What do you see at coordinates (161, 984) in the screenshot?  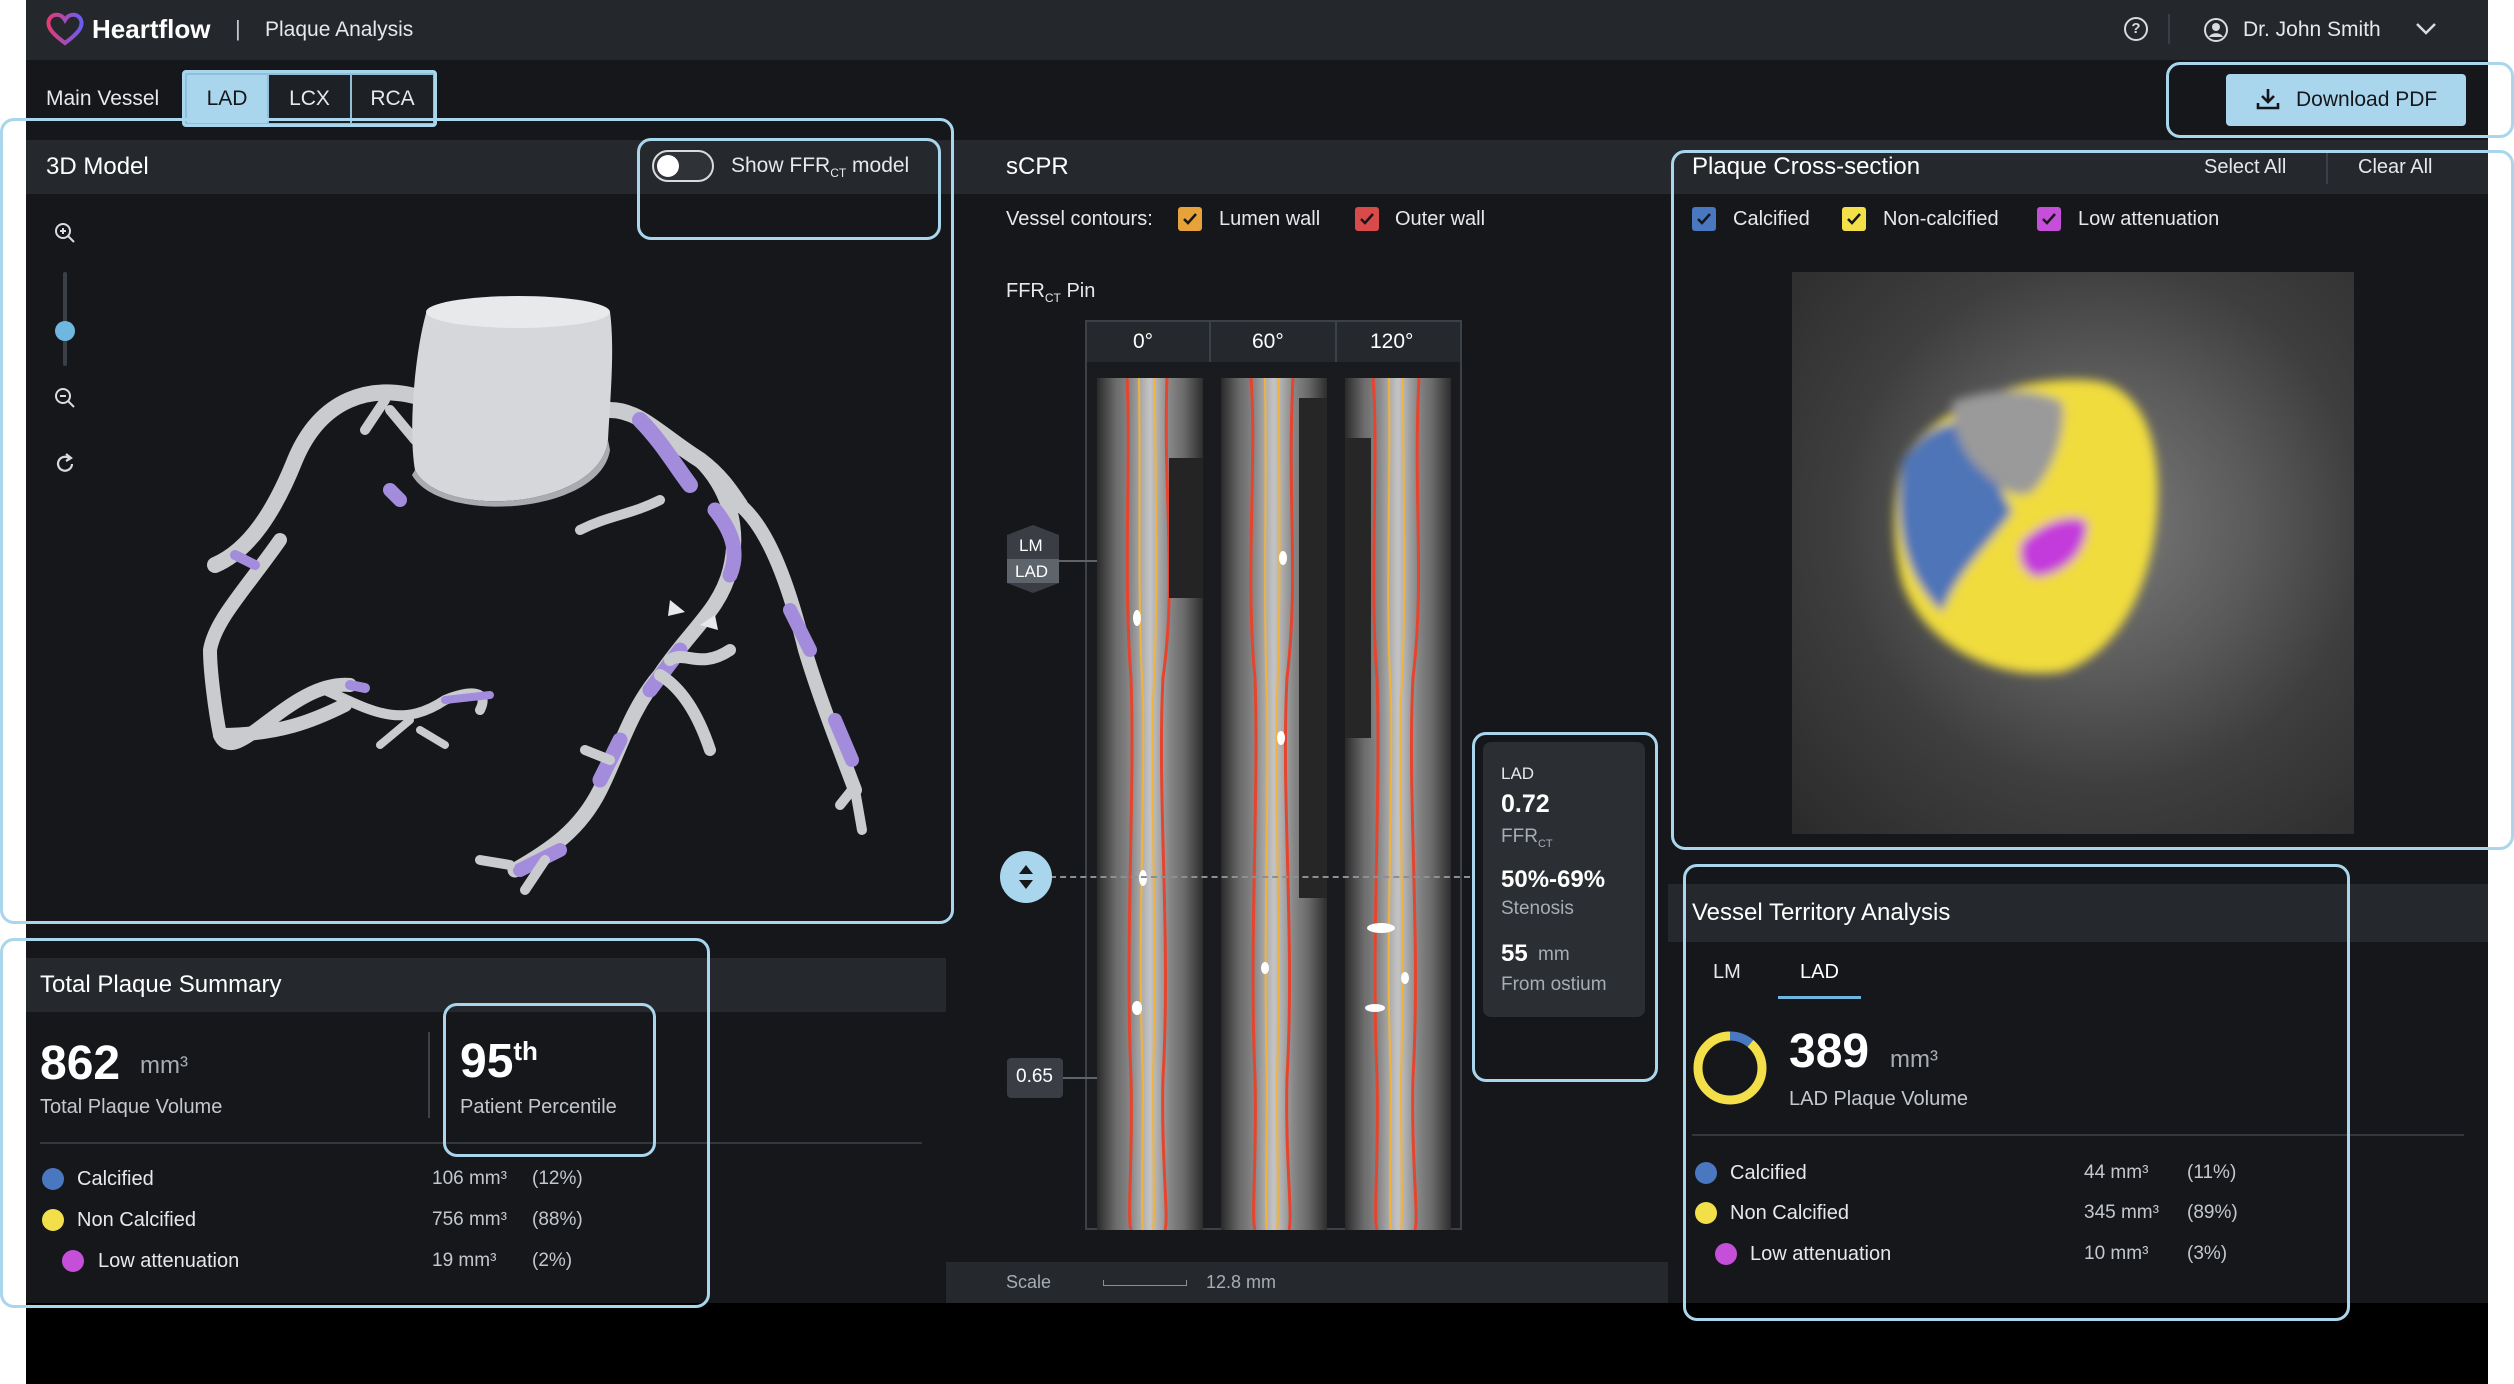 I see `summary-title: Total Plaque Summary` at bounding box center [161, 984].